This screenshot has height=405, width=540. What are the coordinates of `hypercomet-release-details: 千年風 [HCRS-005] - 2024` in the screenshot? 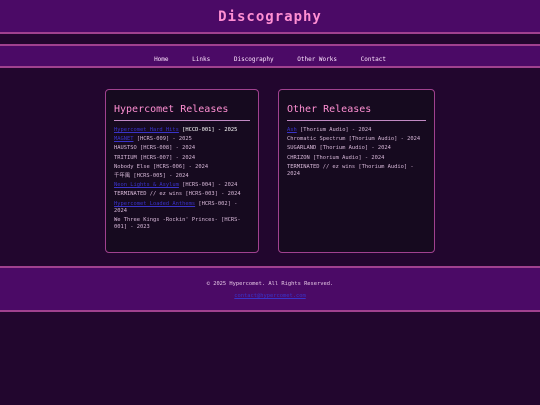 It's located at (151, 176).